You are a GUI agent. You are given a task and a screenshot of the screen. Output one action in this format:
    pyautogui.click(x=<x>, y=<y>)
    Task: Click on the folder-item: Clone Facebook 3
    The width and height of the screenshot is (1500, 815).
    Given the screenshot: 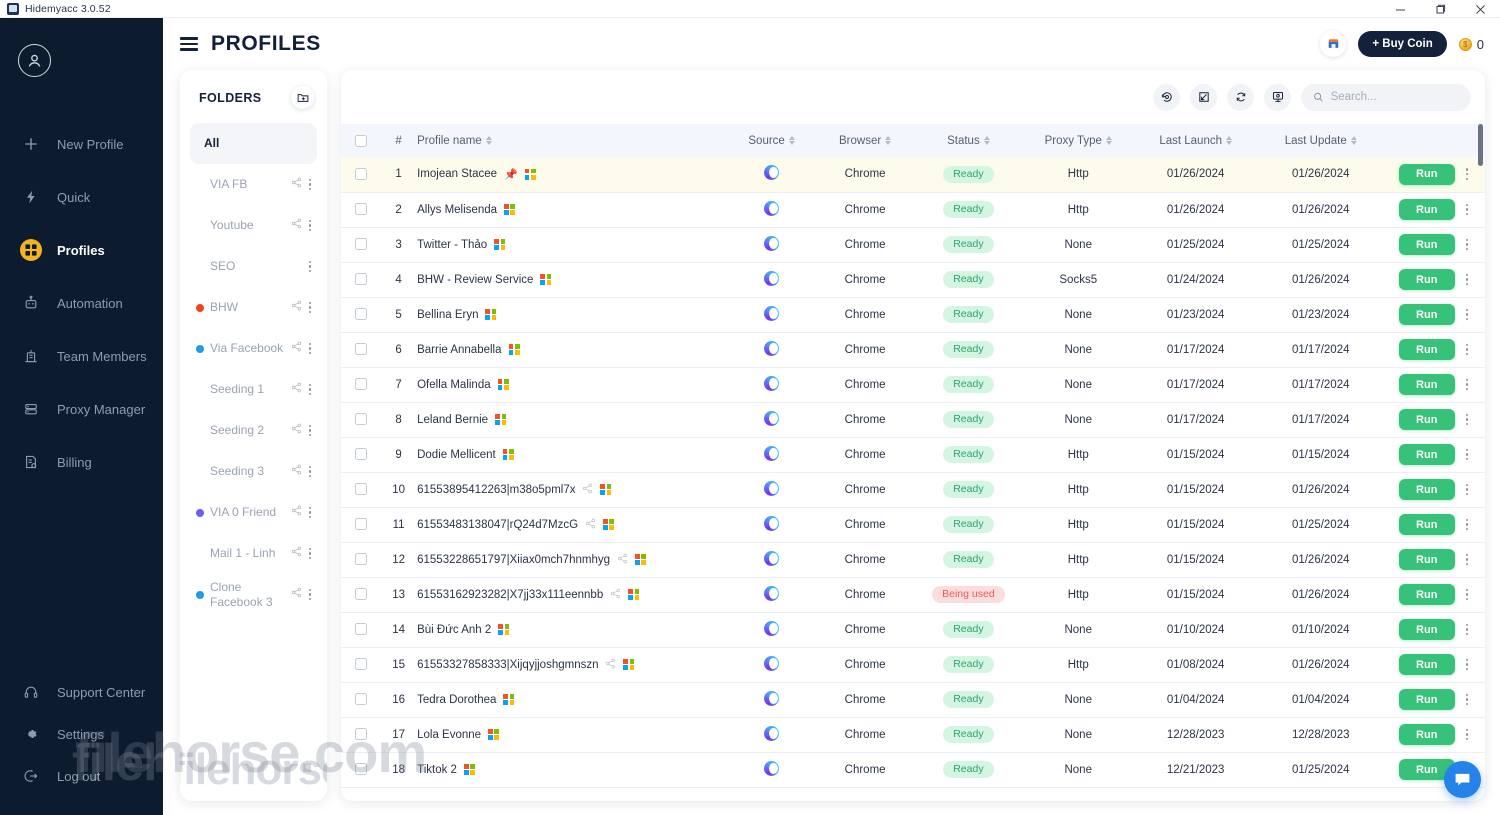 What is the action you would take?
    pyautogui.click(x=253, y=594)
    